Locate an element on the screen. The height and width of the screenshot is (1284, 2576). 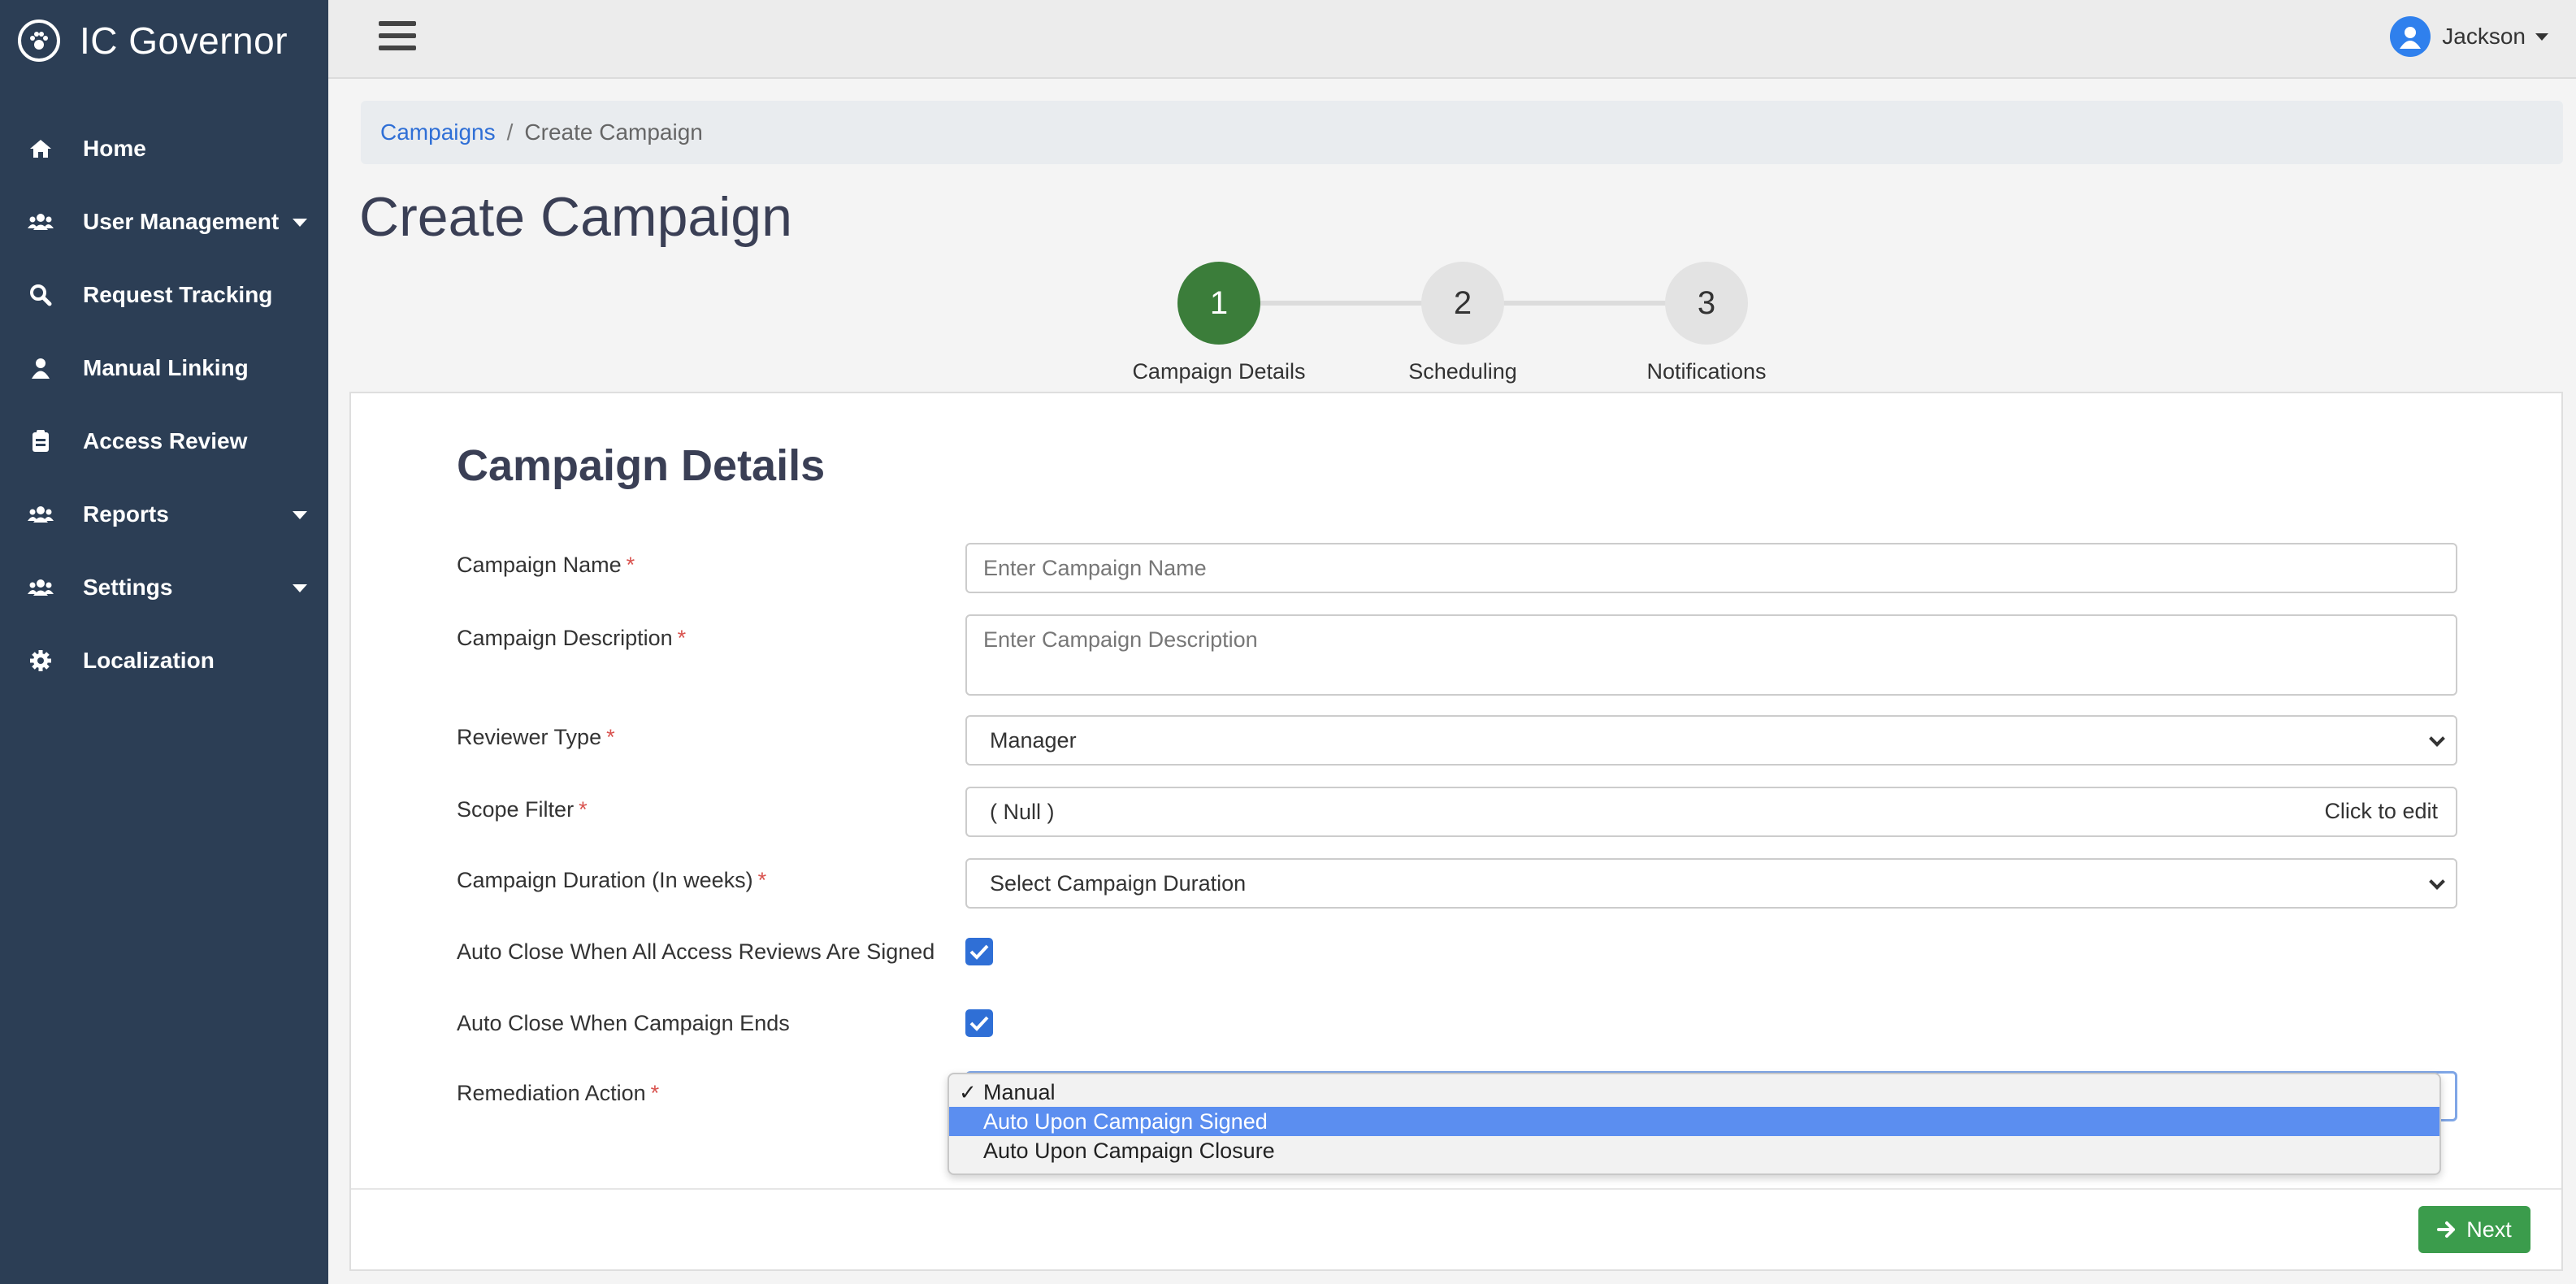
step-campaign-details: 1 Campaign Details is located at coordinates (1218, 323).